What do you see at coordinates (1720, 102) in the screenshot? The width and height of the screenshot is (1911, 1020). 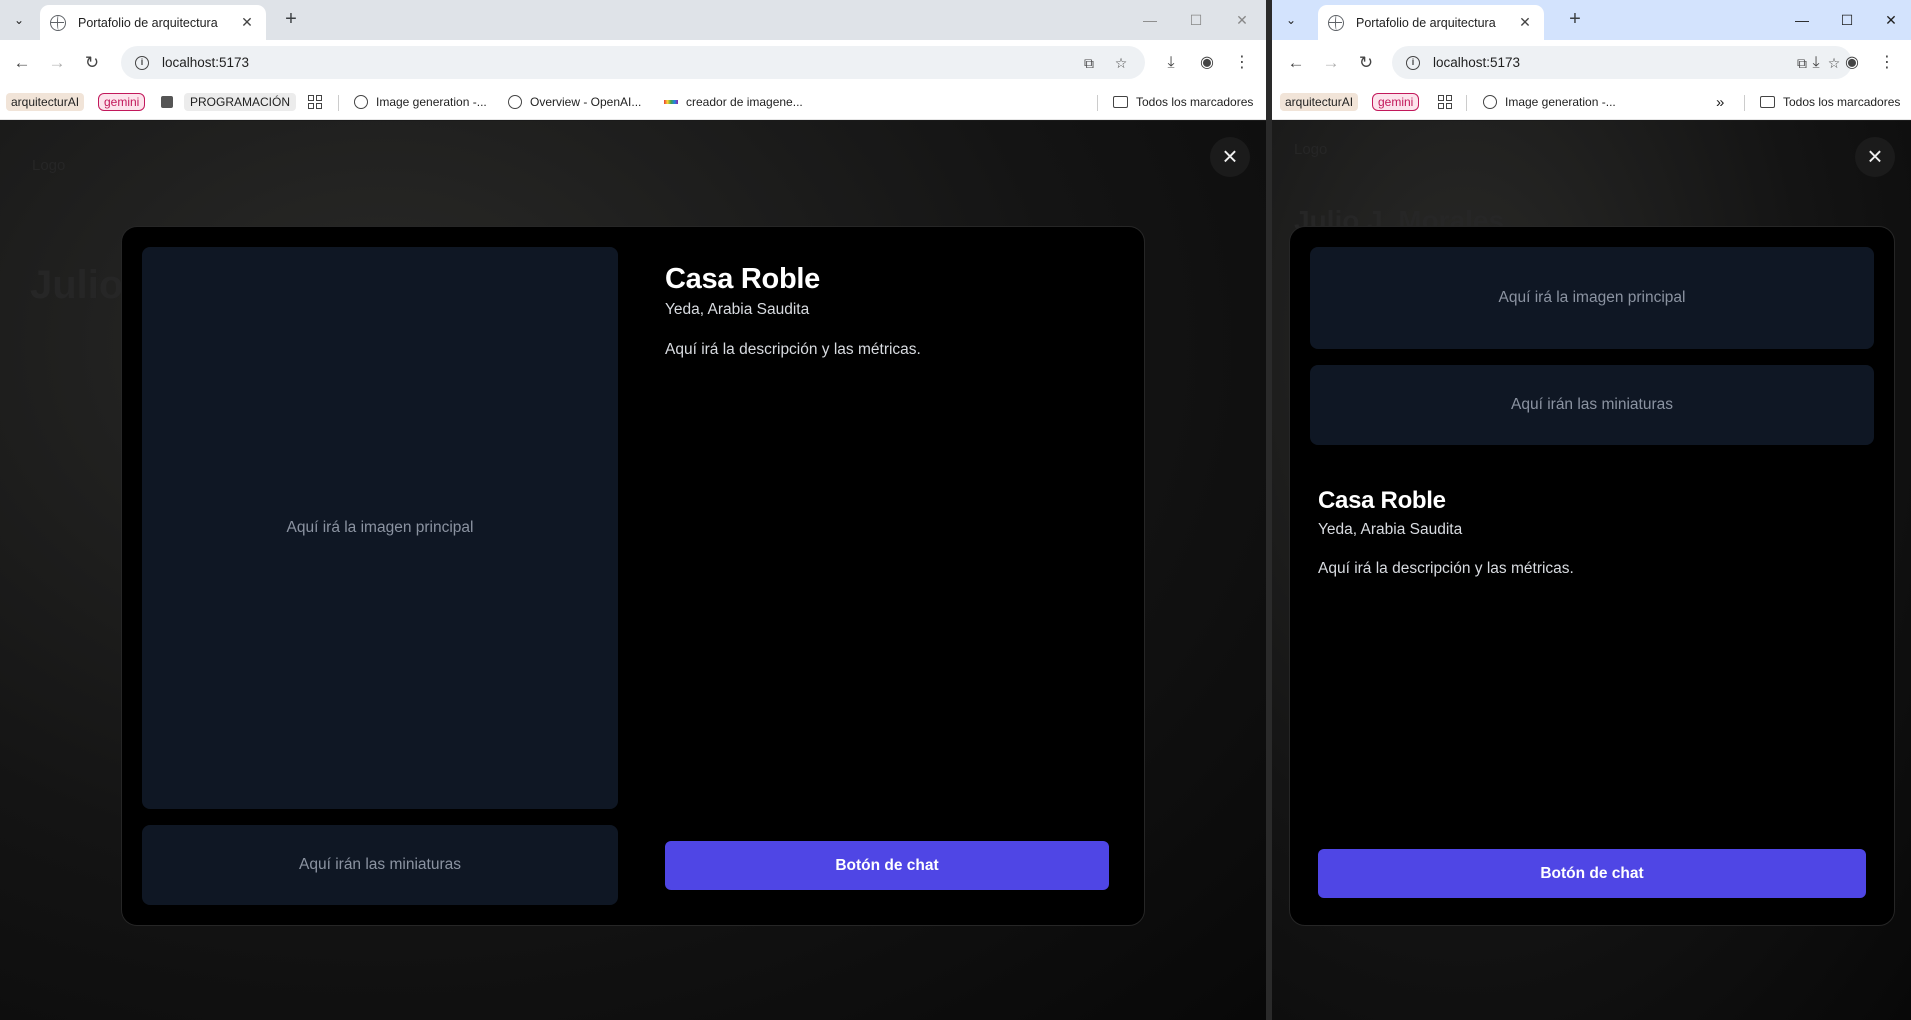 I see `bookmarks-overflow-icon: »` at bounding box center [1720, 102].